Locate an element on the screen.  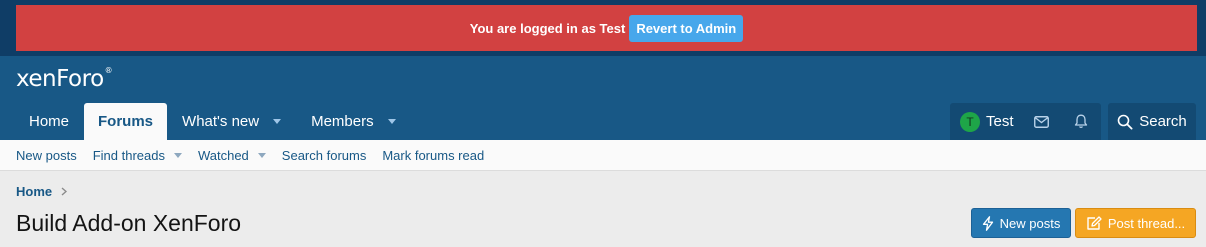
user-name: Test is located at coordinates (1000, 121).